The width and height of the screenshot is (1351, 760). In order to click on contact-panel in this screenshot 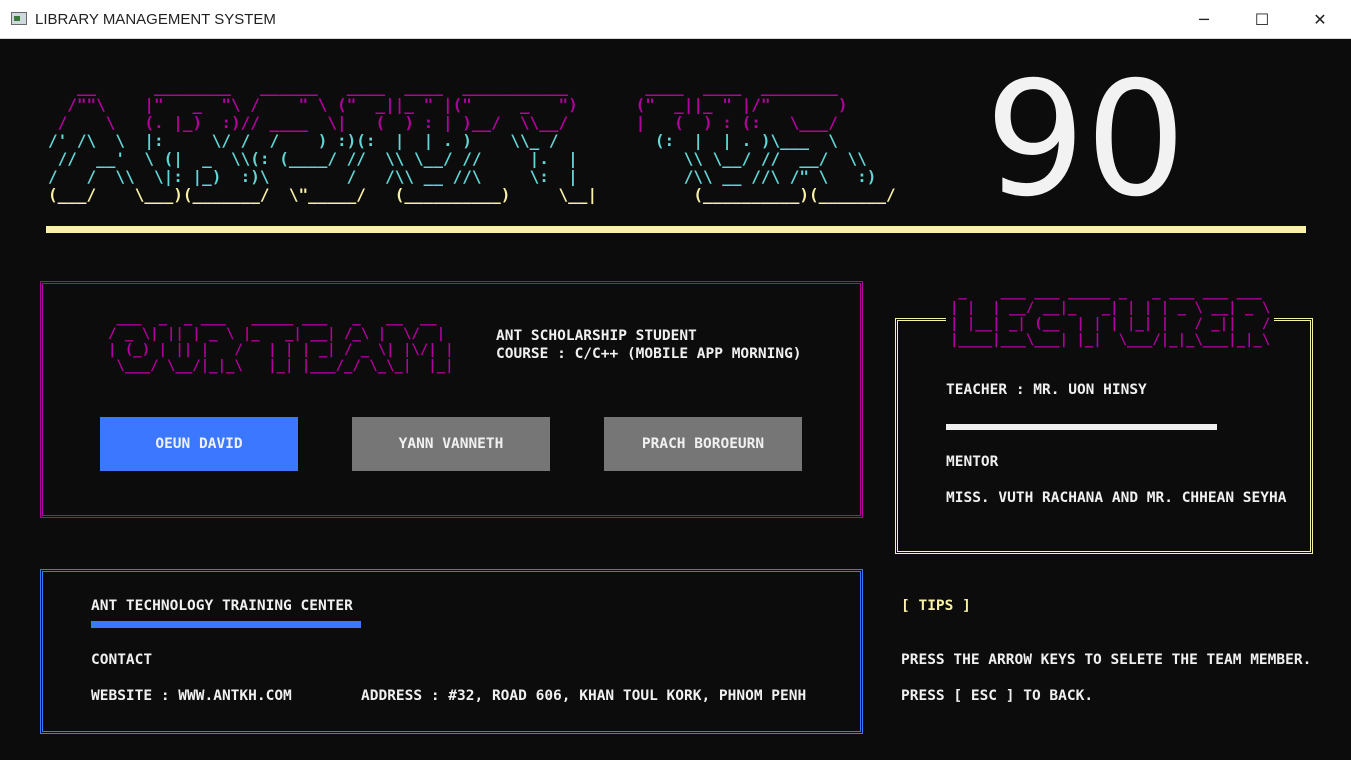, I will do `click(451, 651)`.